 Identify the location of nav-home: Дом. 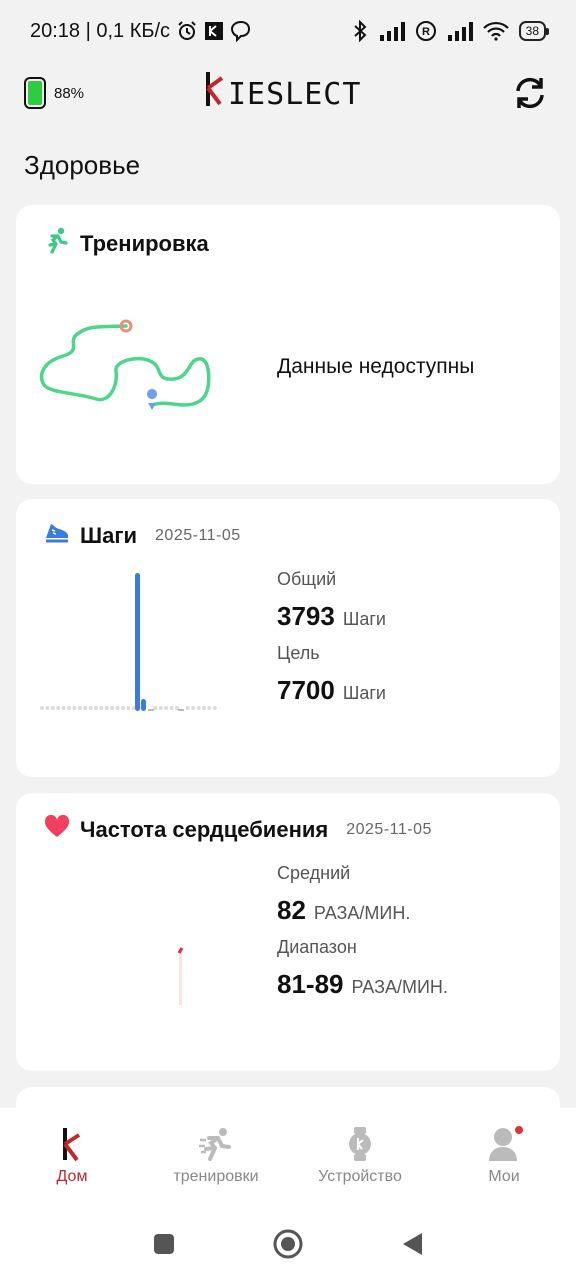
(72, 1158).